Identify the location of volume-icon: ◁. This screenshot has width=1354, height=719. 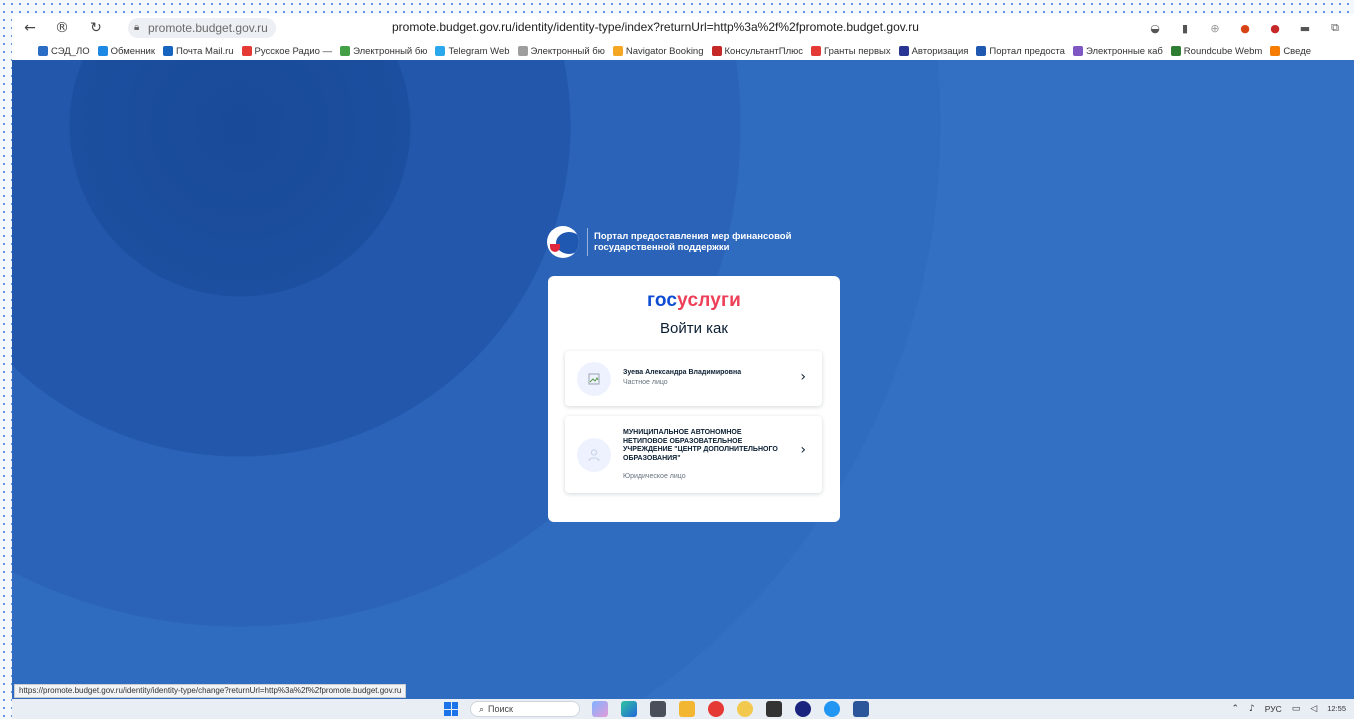
(1313, 709).